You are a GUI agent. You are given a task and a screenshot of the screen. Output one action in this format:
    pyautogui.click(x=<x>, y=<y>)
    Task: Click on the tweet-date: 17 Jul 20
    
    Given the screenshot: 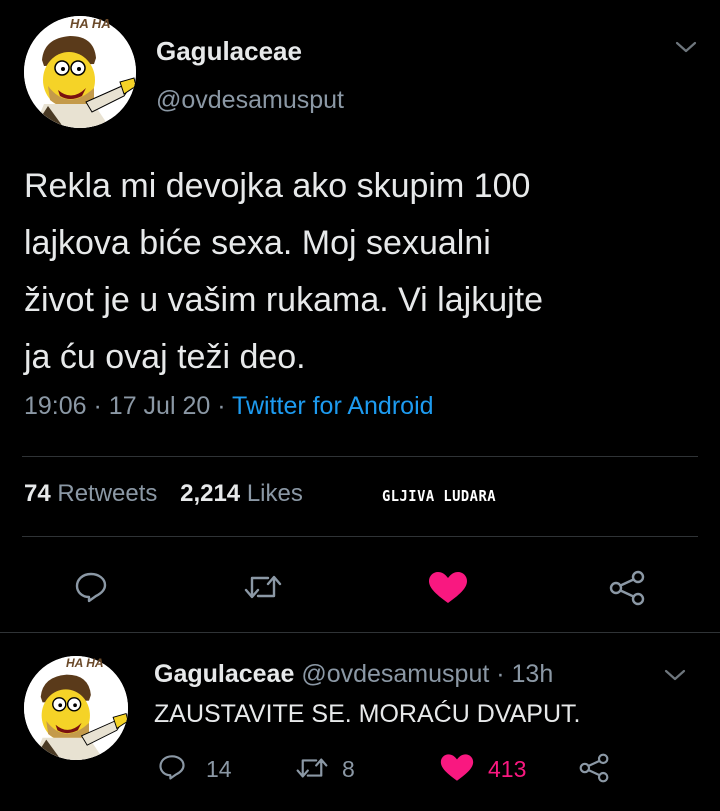 What is the action you would take?
    pyautogui.click(x=159, y=406)
    